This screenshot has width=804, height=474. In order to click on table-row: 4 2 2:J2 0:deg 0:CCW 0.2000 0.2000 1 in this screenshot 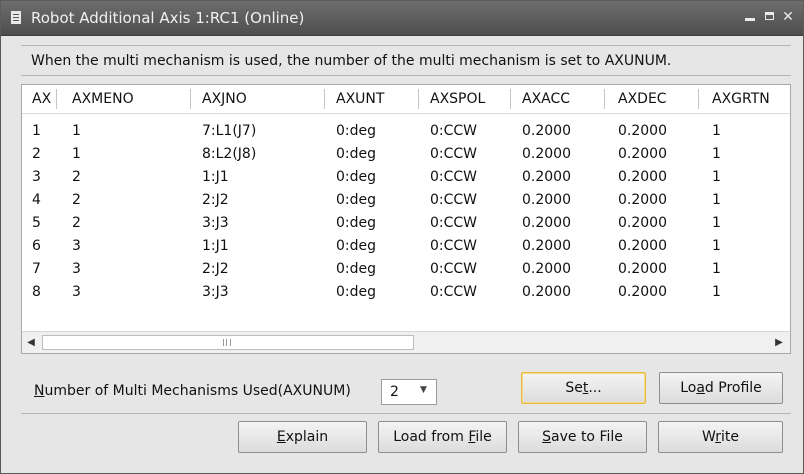, I will do `click(406, 200)`.